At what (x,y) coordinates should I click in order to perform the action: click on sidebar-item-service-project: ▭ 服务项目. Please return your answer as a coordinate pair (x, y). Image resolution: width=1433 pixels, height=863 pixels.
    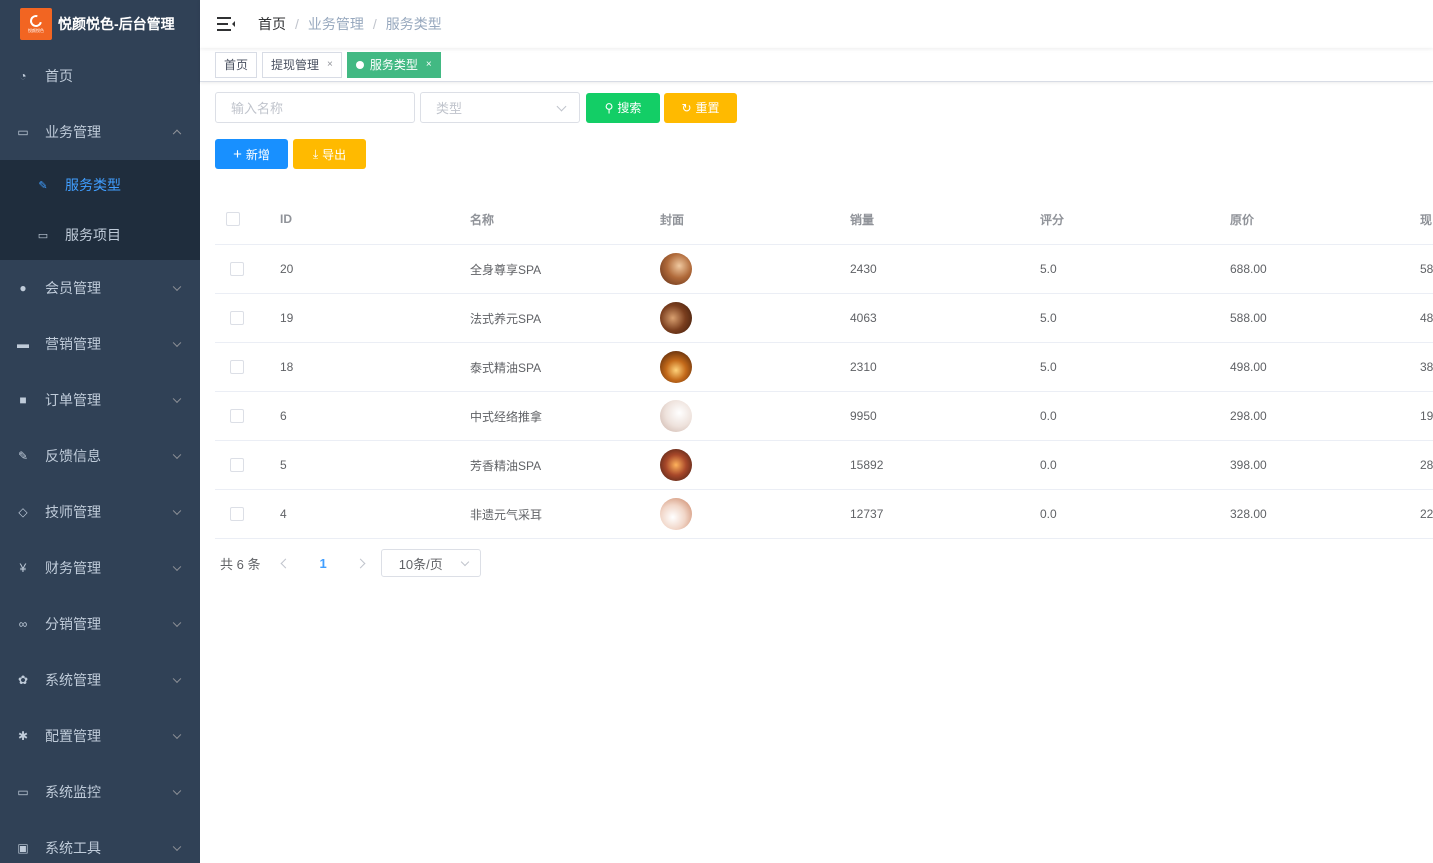
    Looking at the image, I should click on (100, 235).